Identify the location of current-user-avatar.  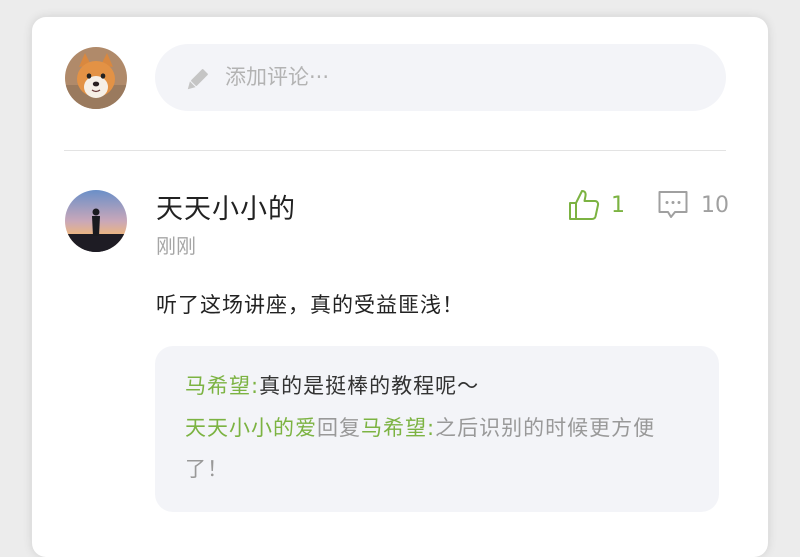
(96, 78).